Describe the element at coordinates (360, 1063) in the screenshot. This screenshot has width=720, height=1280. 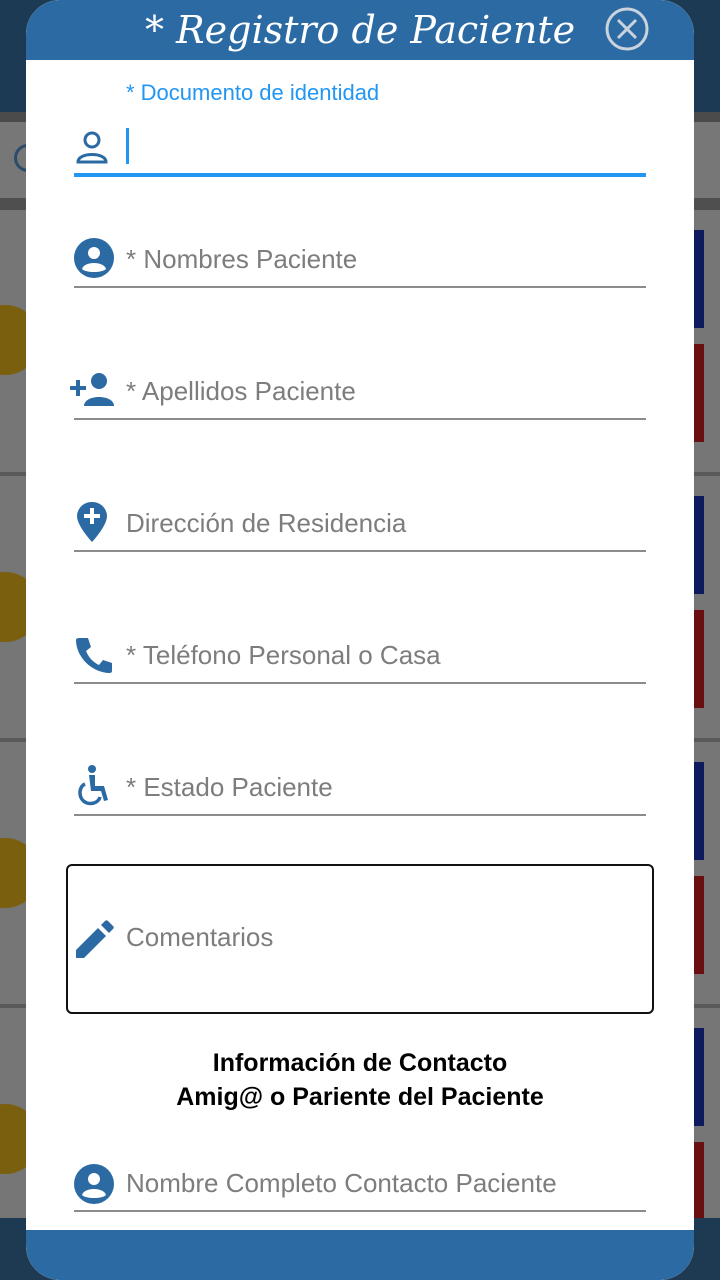
I see `contact-heading-line1: Información de Contacto` at that location.